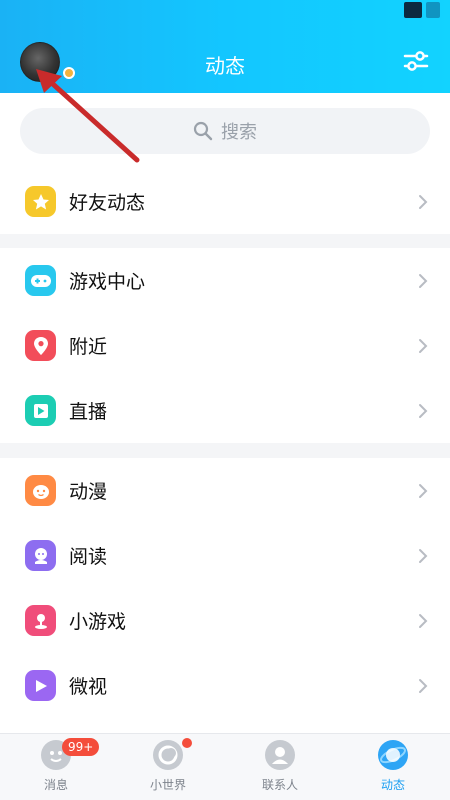 This screenshot has width=450, height=800. What do you see at coordinates (393, 755) in the screenshot?
I see `dynamics-planet-icon` at bounding box center [393, 755].